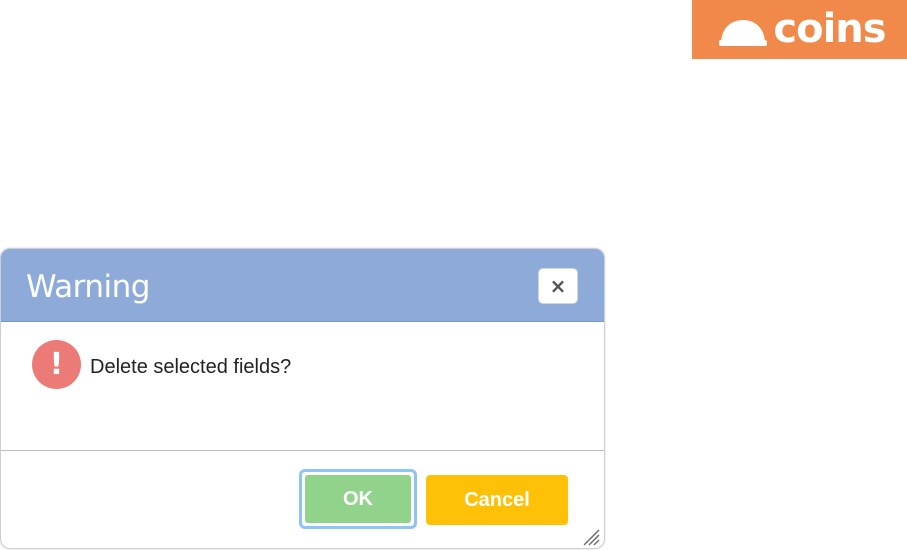 This screenshot has height=551, width=907. Describe the element at coordinates (497, 500) in the screenshot. I see `cancel-button: Cancel` at that location.